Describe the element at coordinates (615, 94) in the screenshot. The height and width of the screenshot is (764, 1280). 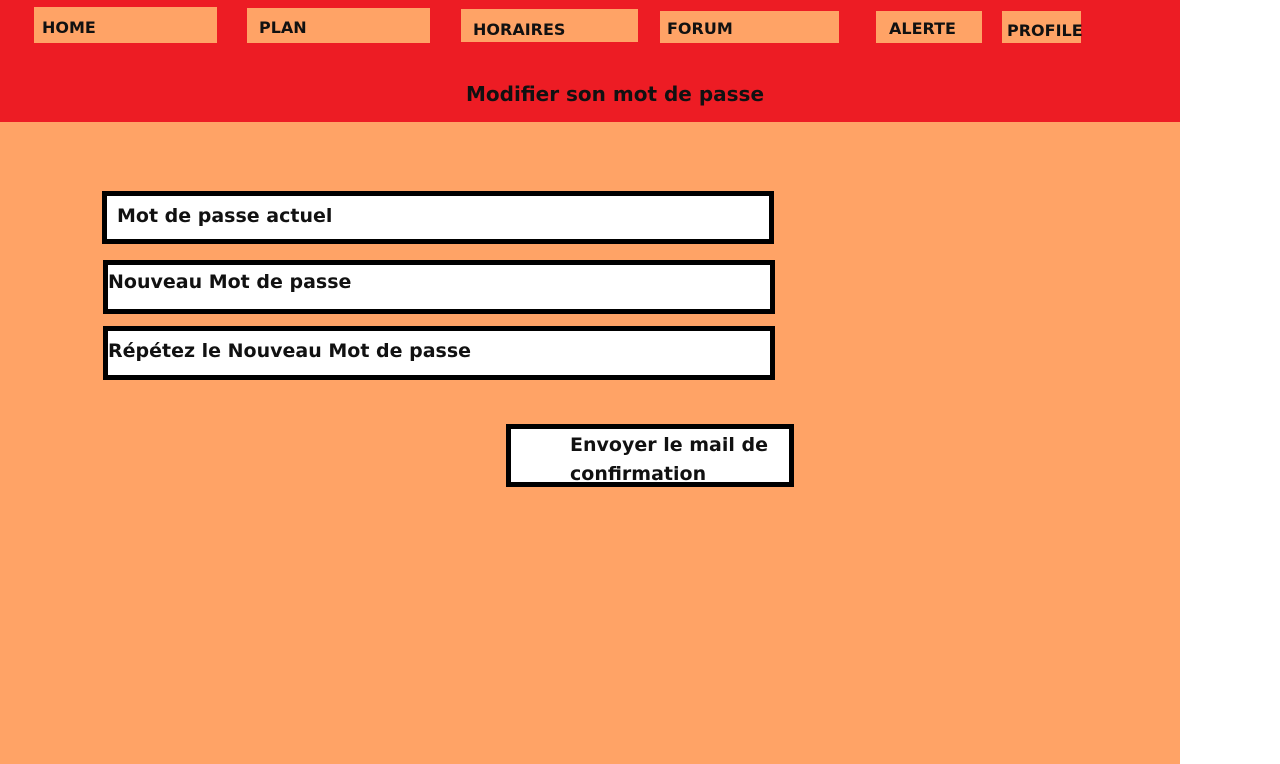
I see `page-title: Modifier son mot de passe` at that location.